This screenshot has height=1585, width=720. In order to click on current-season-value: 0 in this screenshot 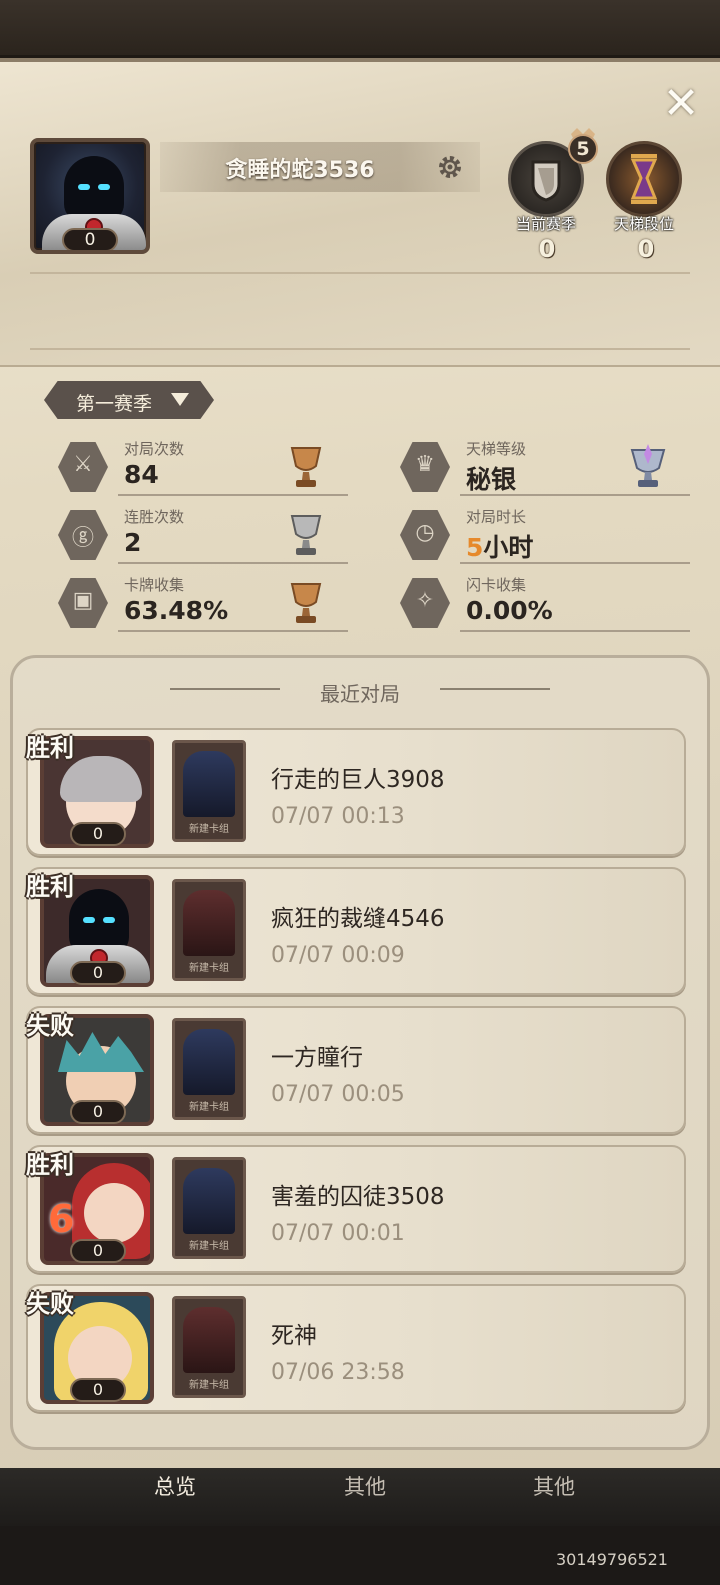, I will do `click(547, 249)`.